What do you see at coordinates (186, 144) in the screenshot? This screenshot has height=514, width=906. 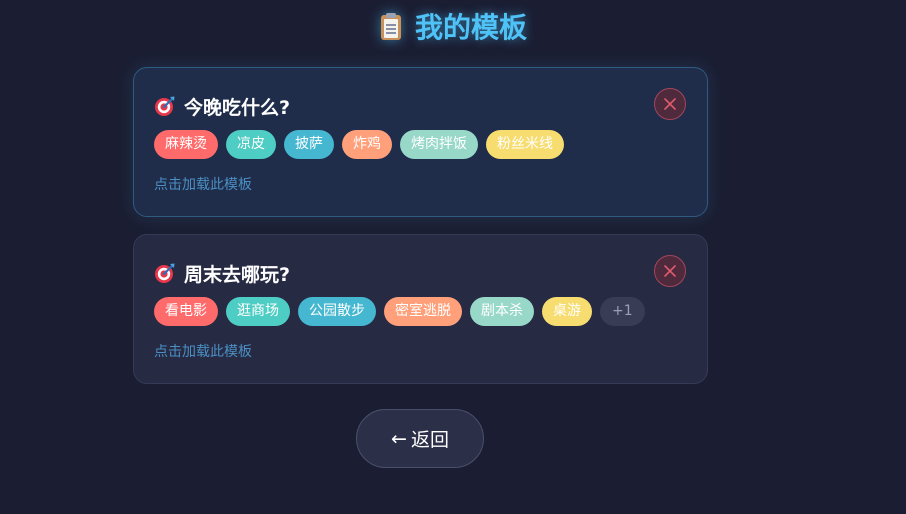 I see `option-tag: 麻辣烫` at bounding box center [186, 144].